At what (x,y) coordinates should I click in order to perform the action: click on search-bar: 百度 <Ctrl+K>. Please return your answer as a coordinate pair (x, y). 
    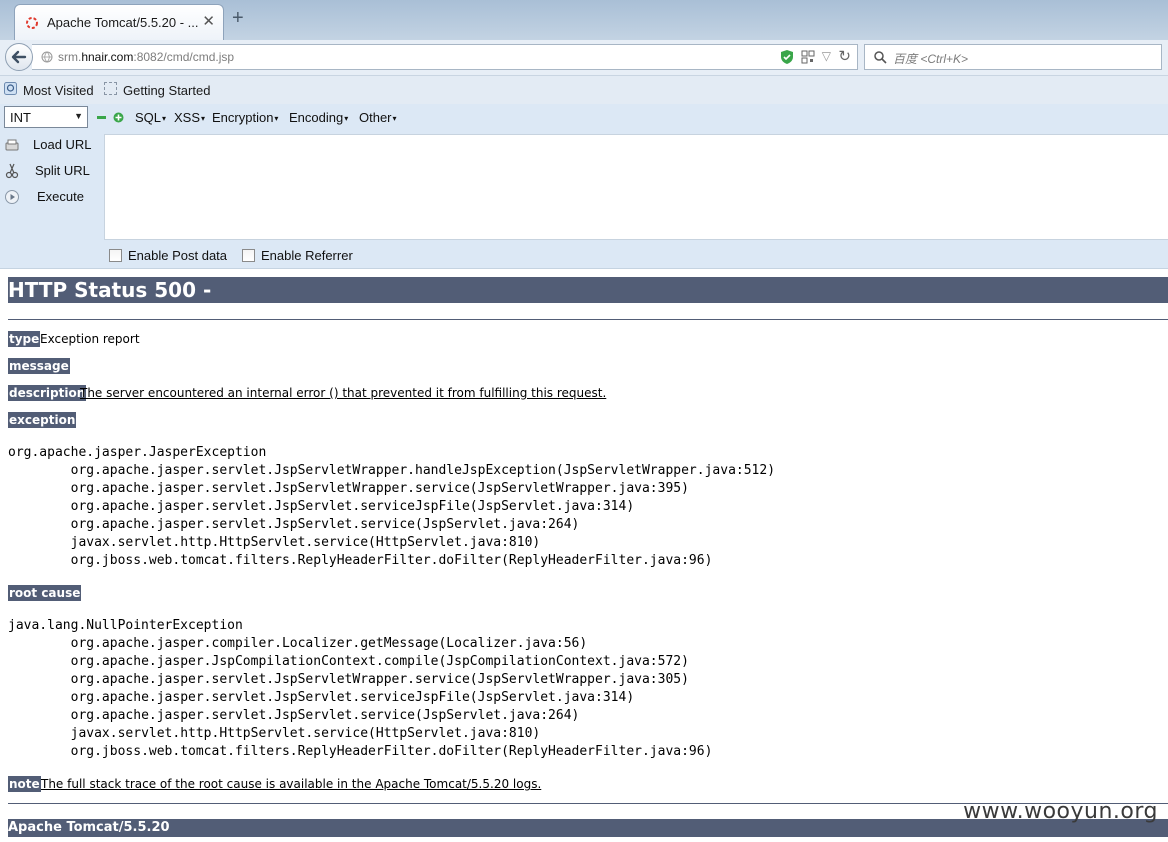
    Looking at the image, I should click on (1013, 57).